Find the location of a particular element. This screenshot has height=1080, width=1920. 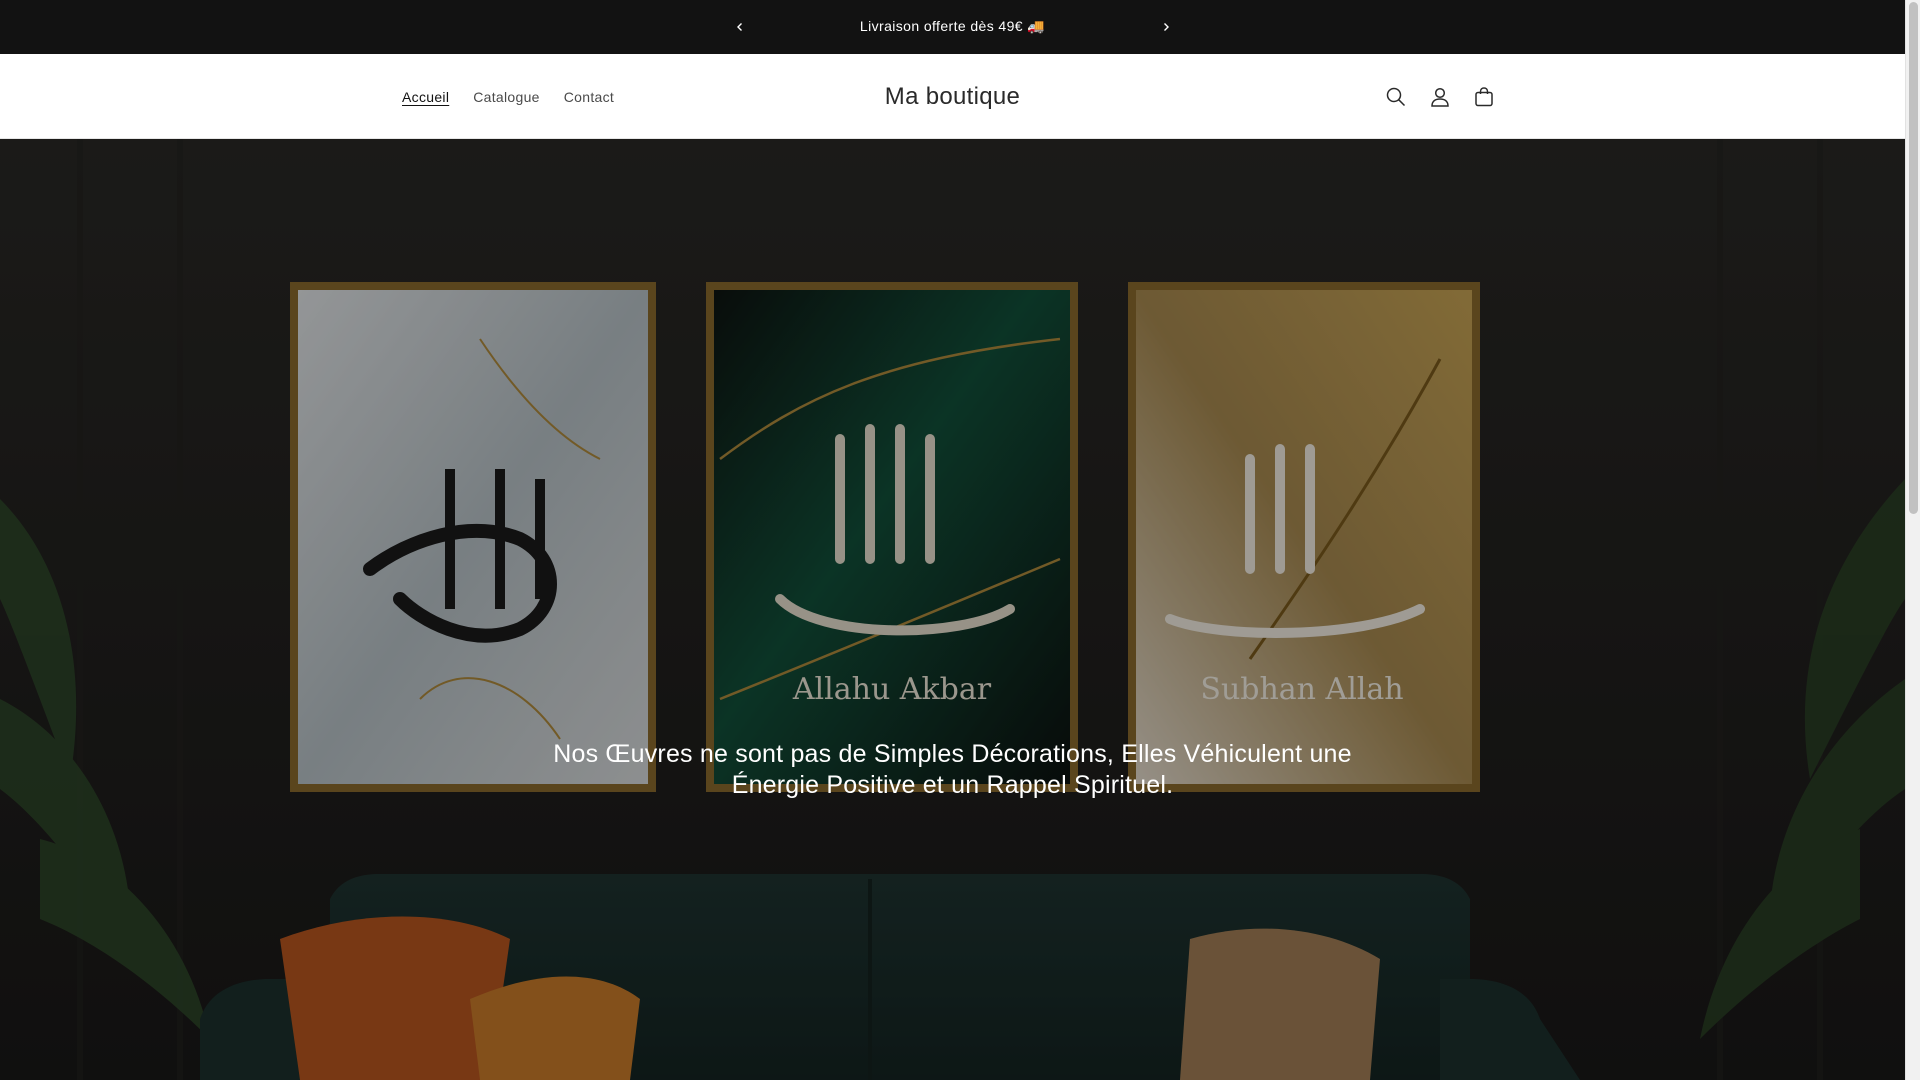

announcement-next-button is located at coordinates (1166, 27).